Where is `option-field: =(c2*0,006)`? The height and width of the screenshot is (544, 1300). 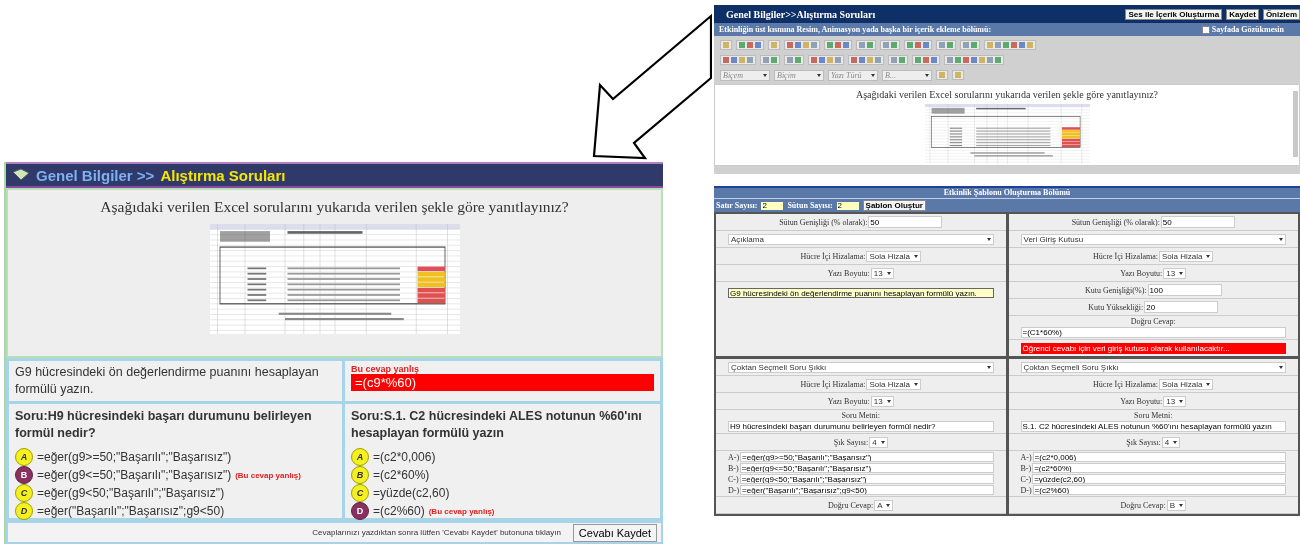 option-field: =(c2*0,006) is located at coordinates (1159, 457).